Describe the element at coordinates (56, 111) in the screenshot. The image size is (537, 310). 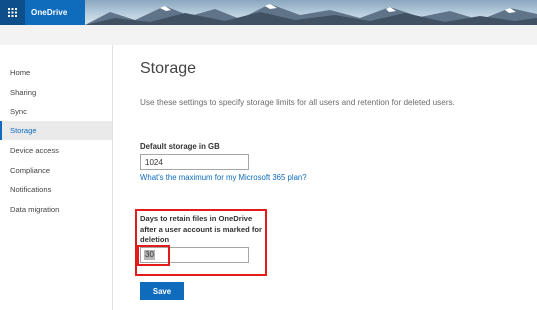
I see `nav-item-sync: Sync` at that location.